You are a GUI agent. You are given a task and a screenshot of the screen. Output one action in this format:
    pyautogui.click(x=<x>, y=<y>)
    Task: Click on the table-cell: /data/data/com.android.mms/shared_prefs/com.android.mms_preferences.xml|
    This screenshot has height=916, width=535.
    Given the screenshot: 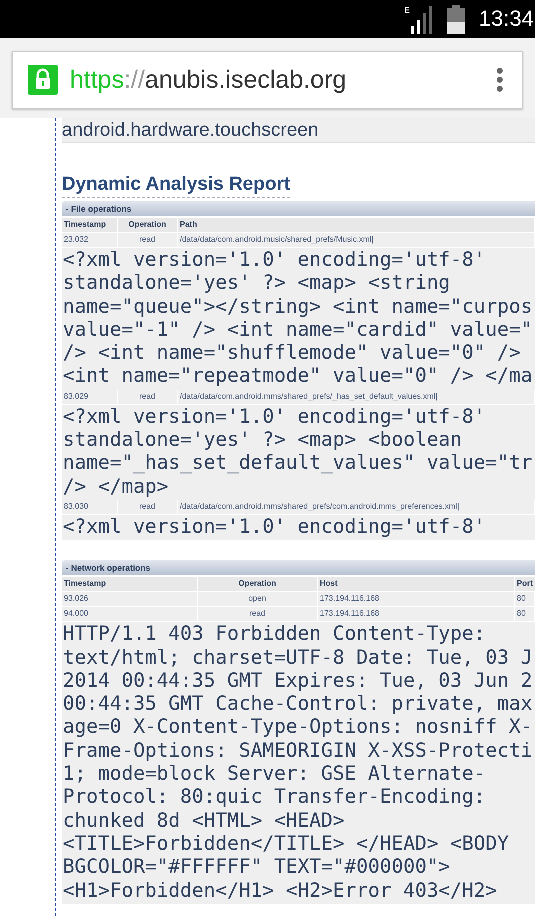 What is the action you would take?
    pyautogui.click(x=356, y=507)
    